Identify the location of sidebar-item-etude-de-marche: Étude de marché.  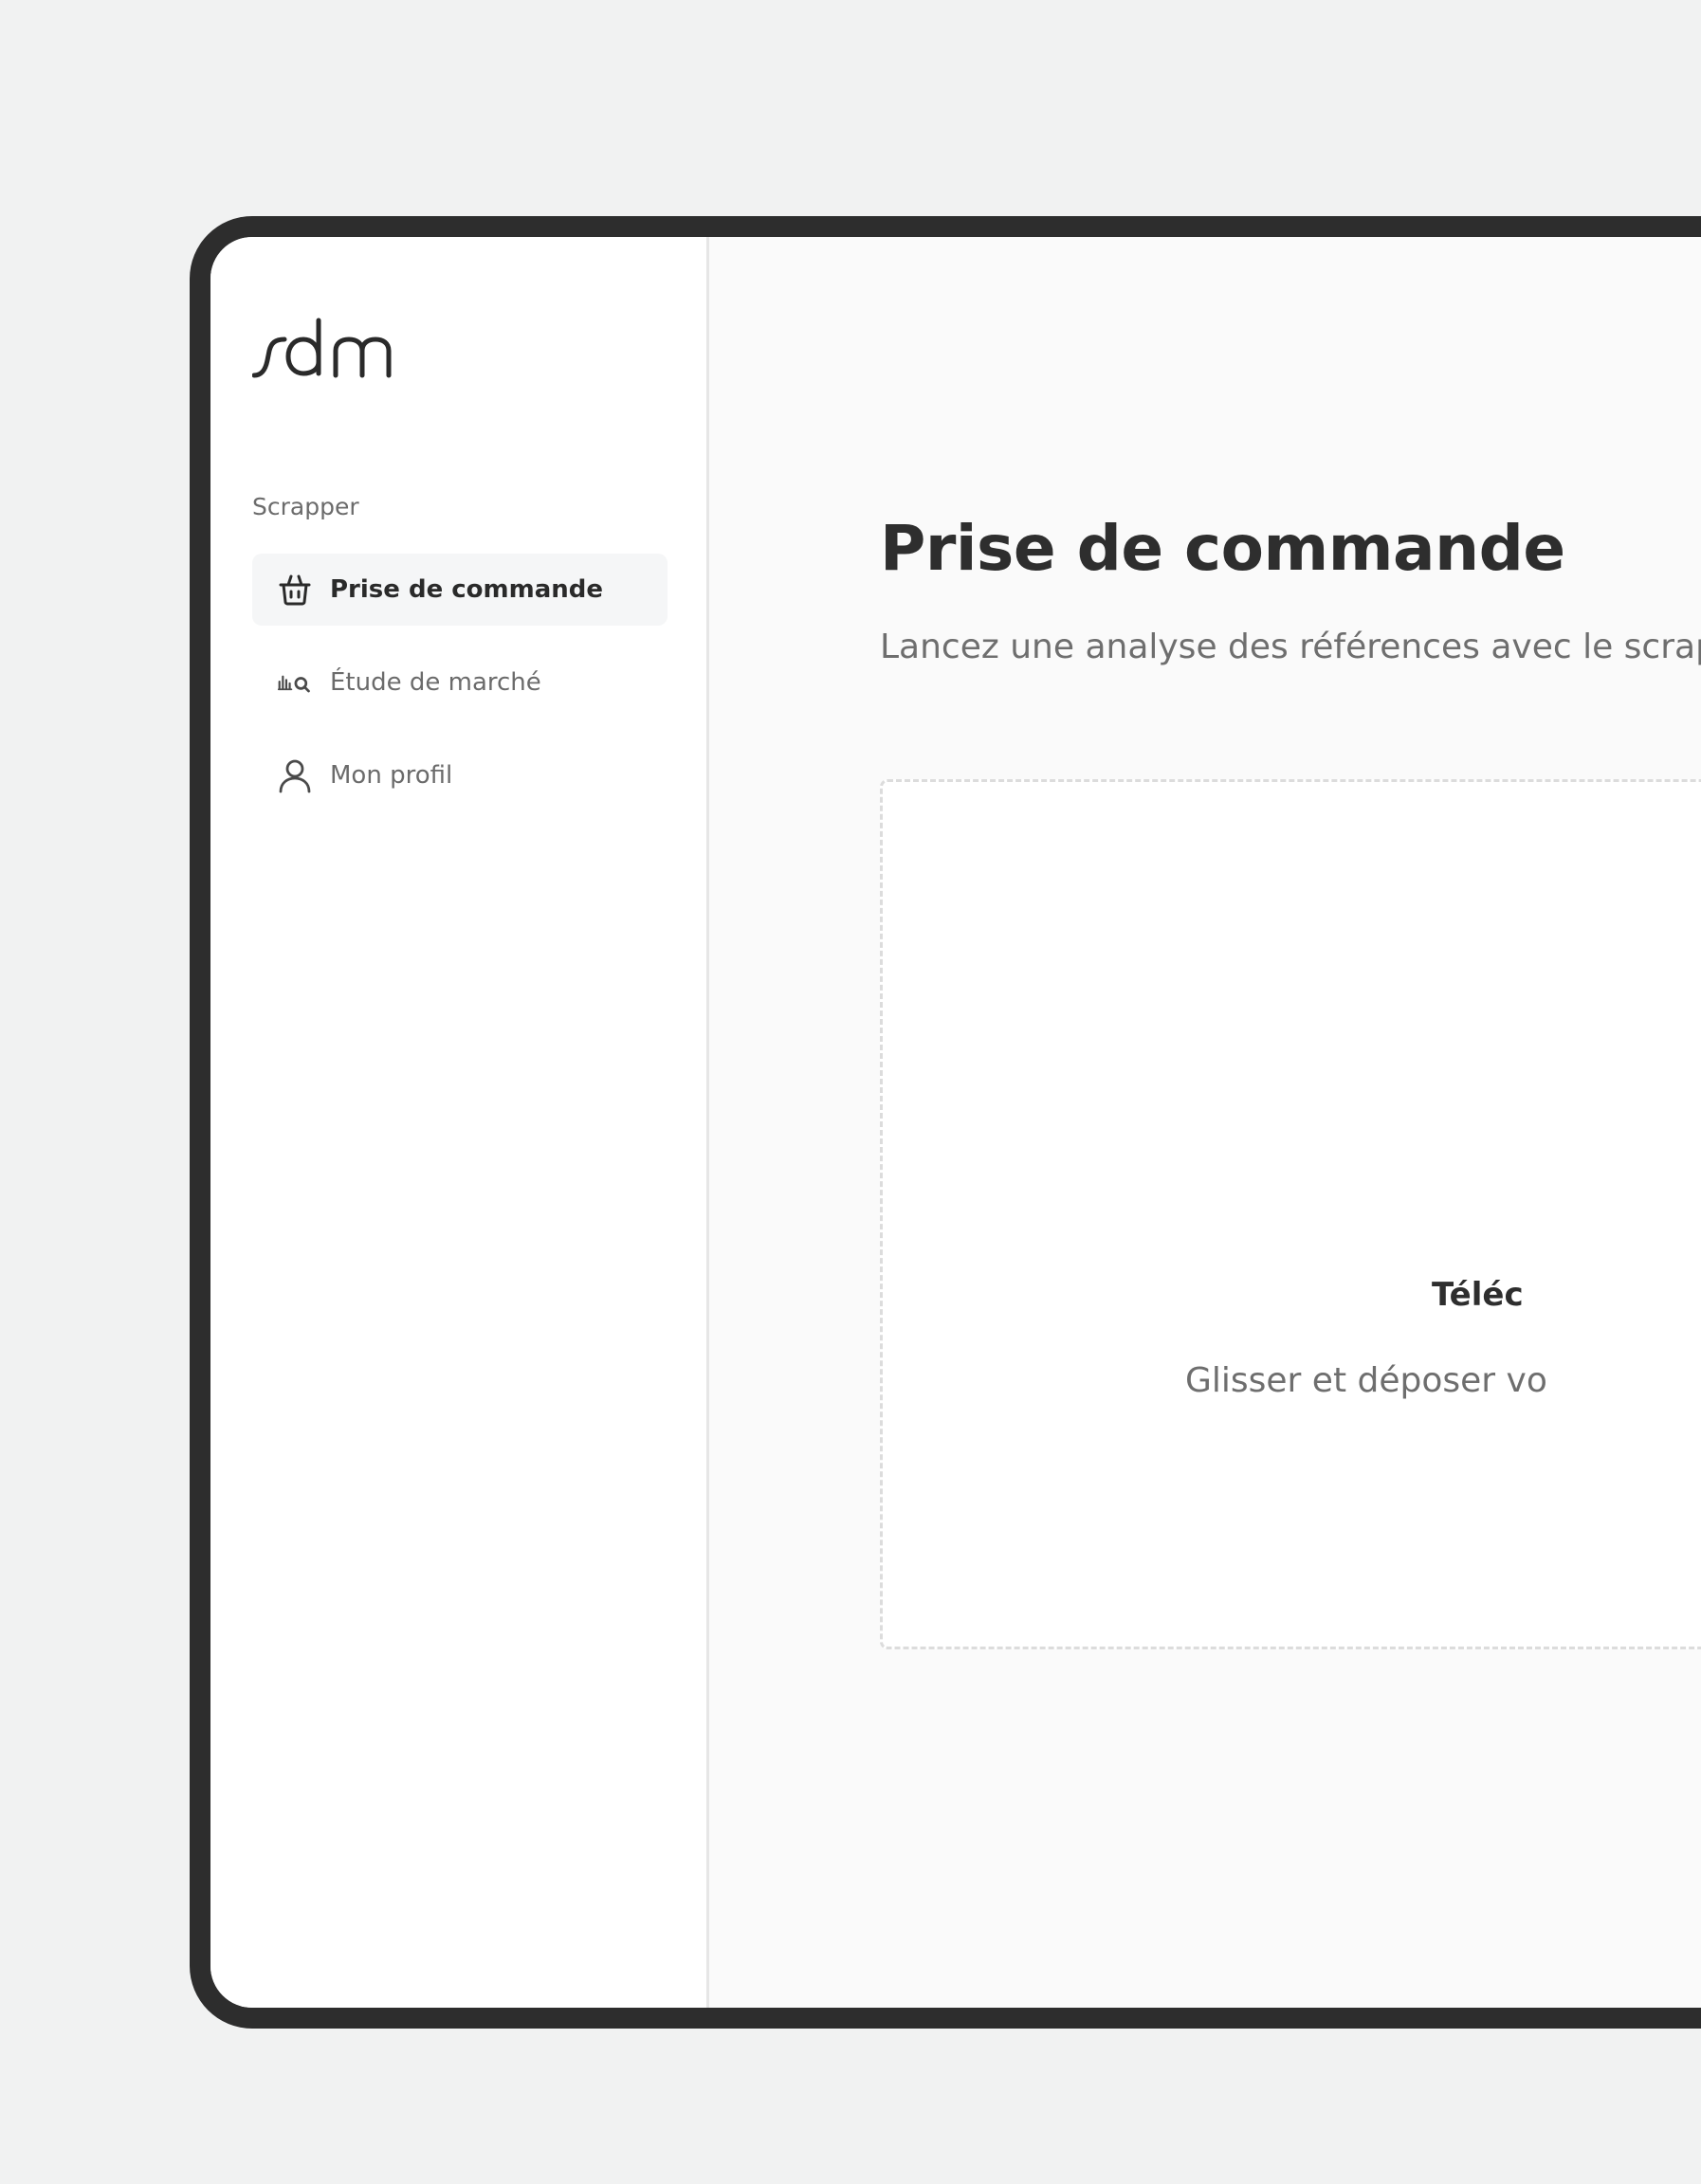
(460, 682).